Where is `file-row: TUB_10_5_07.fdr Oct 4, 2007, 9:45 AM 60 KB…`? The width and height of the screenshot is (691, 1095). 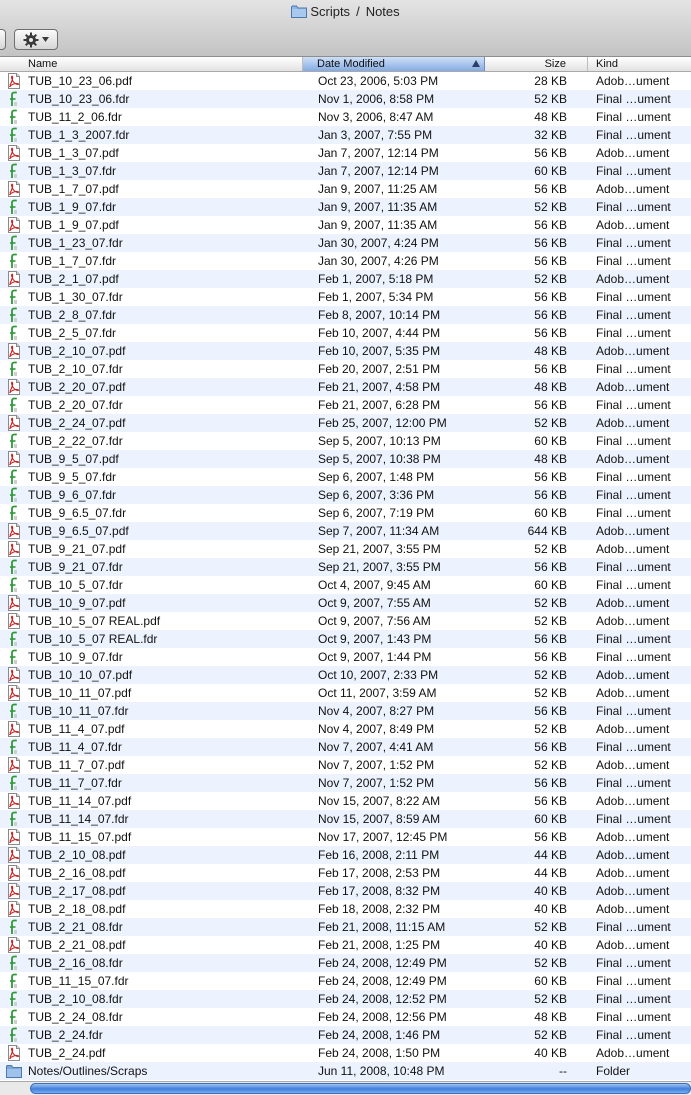 file-row: TUB_10_5_07.fdr Oct 4, 2007, 9:45 AM 60 KB… is located at coordinates (345, 585).